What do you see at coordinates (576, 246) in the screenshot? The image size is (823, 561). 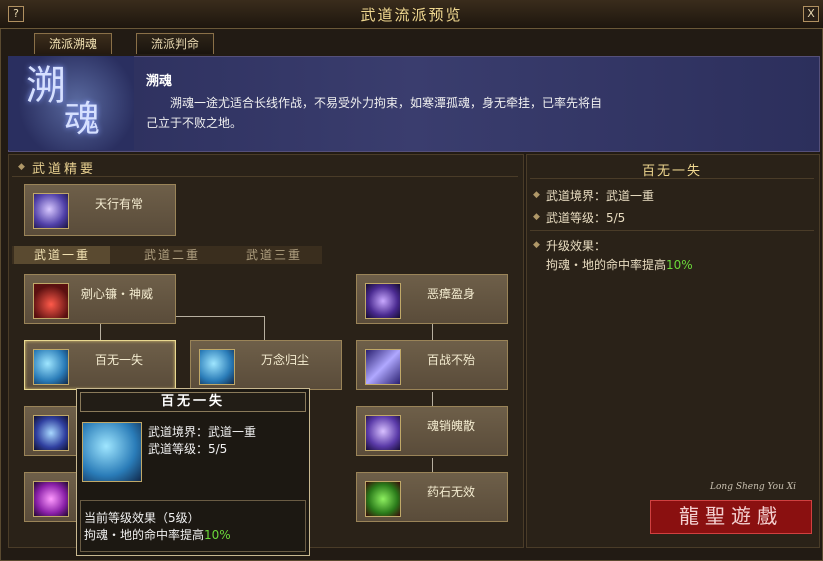 I see `detail-effect-title: 升级效果：` at bounding box center [576, 246].